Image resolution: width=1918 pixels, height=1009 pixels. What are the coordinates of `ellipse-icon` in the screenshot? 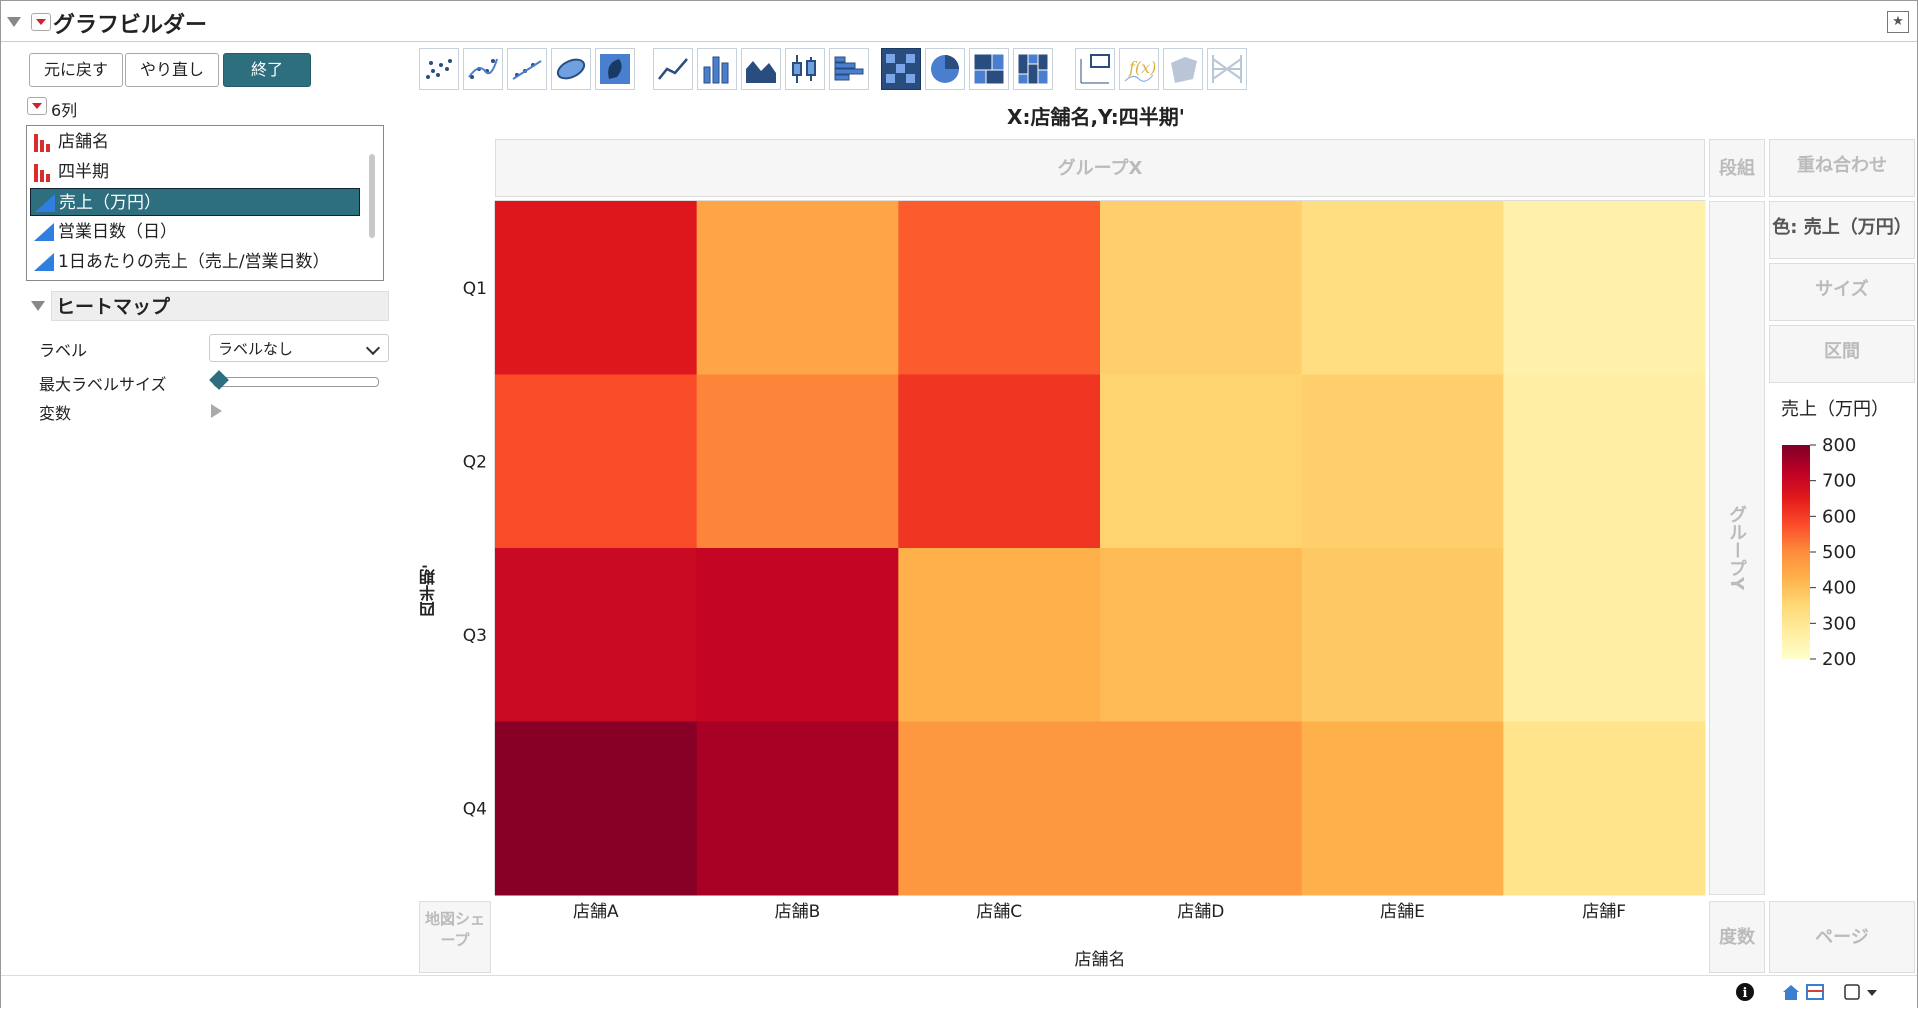 It's located at (571, 69).